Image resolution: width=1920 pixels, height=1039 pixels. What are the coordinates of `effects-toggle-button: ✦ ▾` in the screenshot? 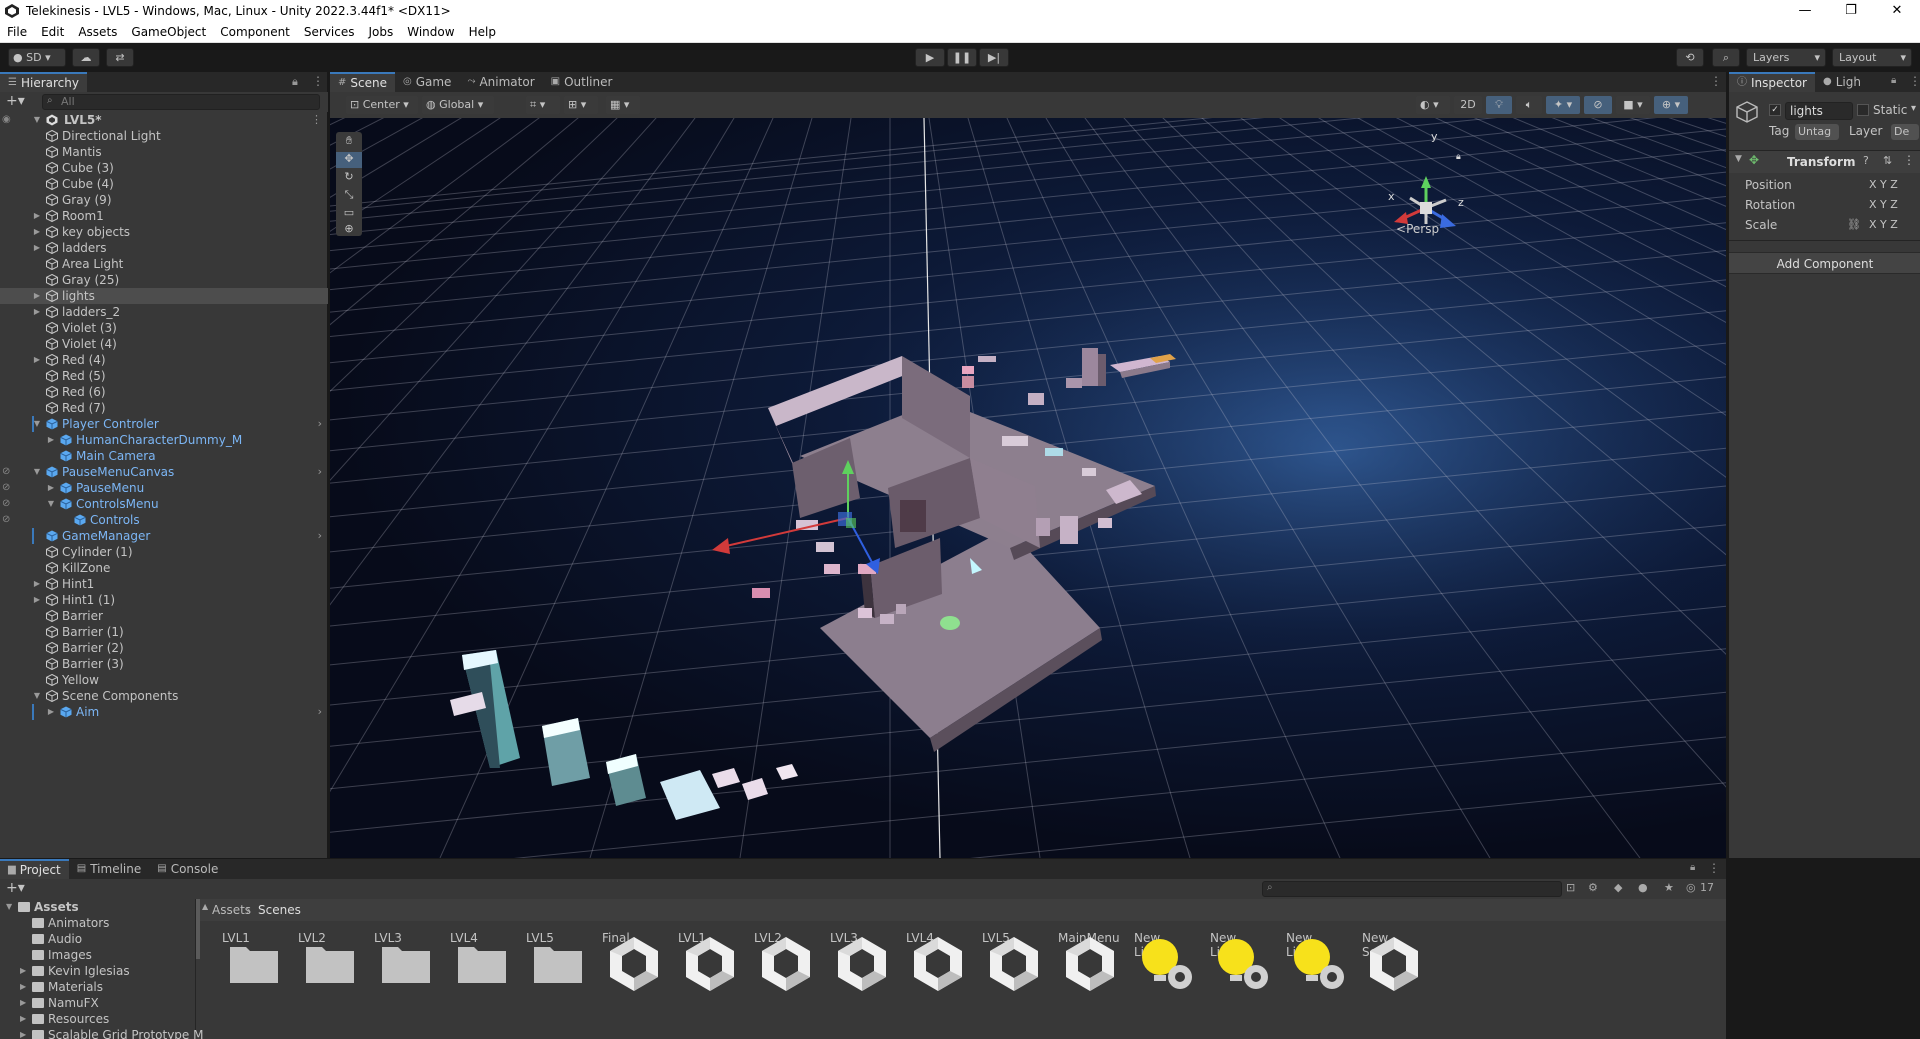 It's located at (1563, 105).